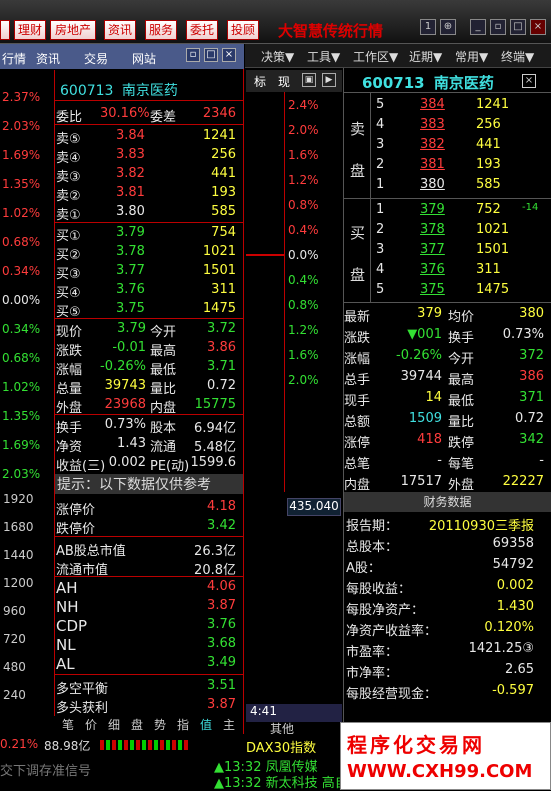 The image size is (551, 791). I want to click on menu-decision: 决策▼, so click(277, 56).